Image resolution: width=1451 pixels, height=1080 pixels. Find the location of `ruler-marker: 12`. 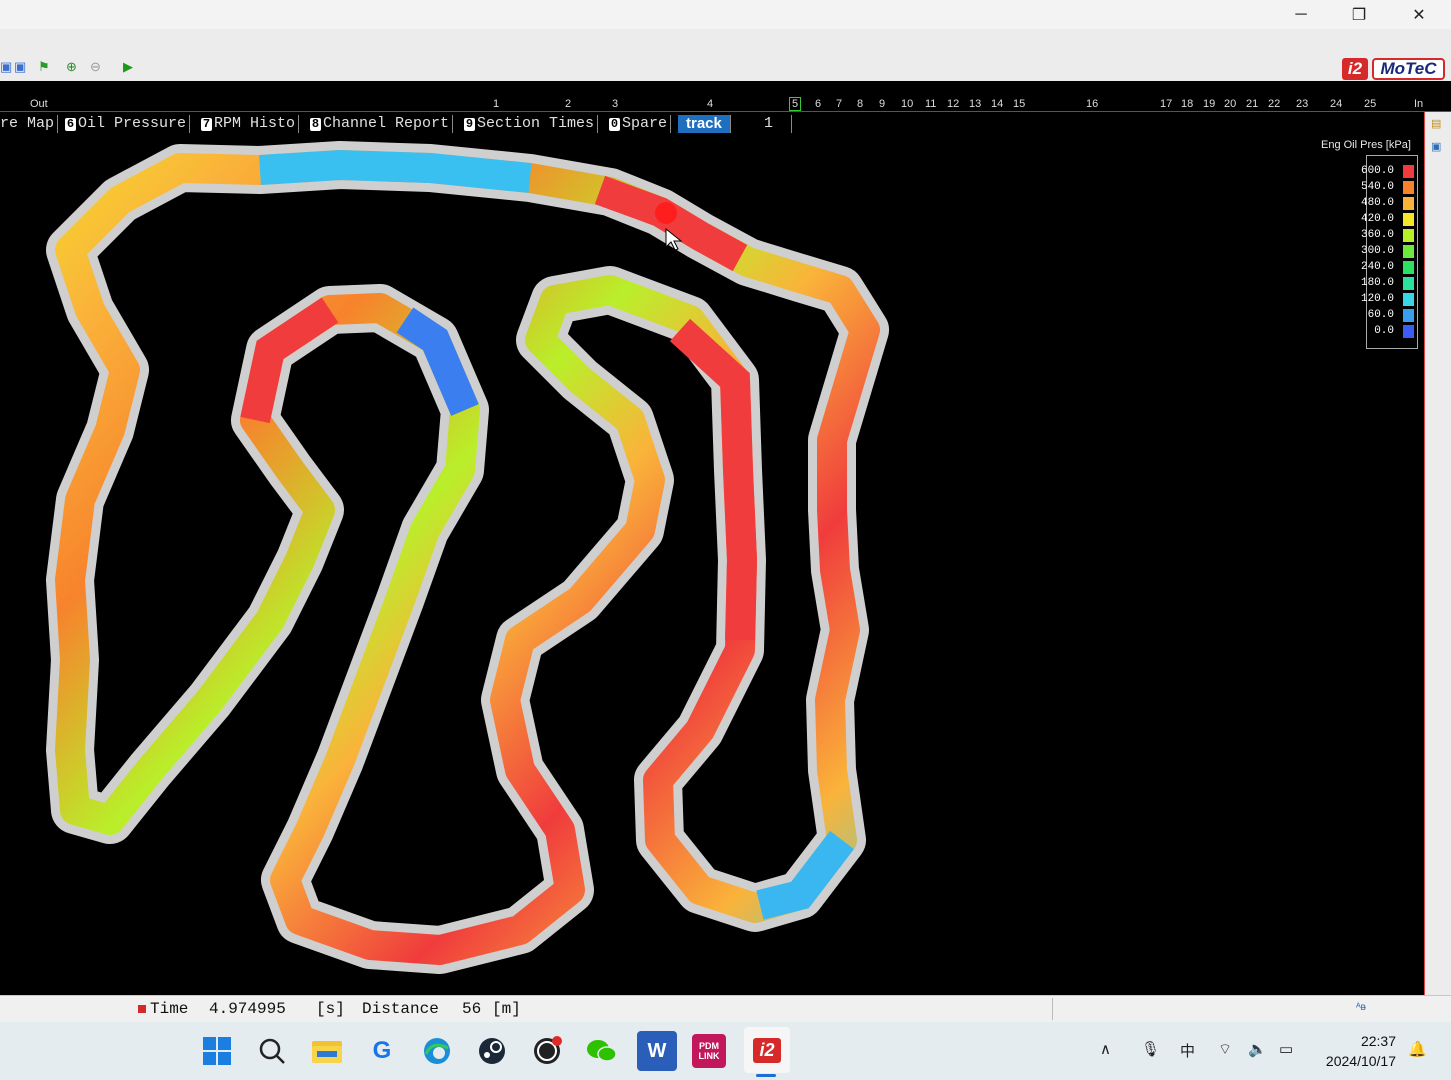

ruler-marker: 12 is located at coordinates (953, 104).